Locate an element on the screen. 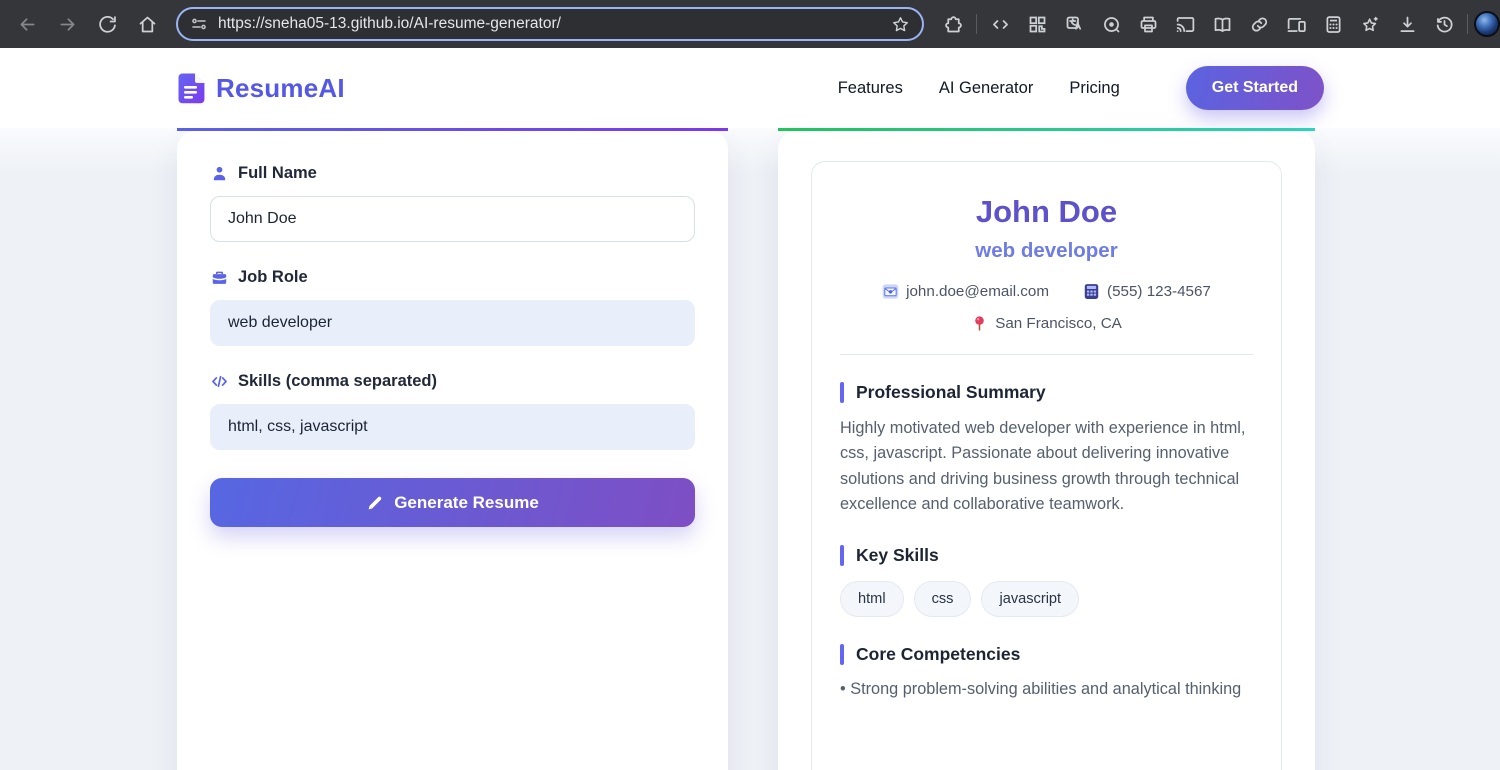 This screenshot has width=1500, height=770. resume-name: John Doe is located at coordinates (1046, 211).